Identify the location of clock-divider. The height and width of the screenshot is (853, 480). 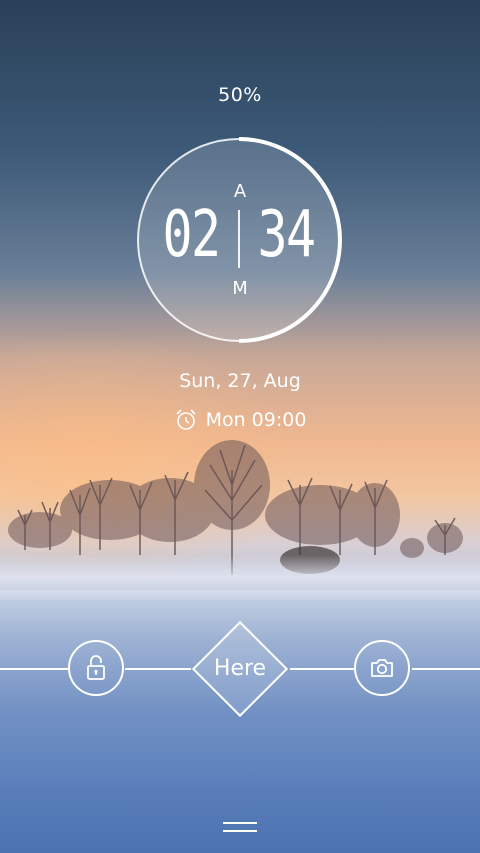
(239, 239).